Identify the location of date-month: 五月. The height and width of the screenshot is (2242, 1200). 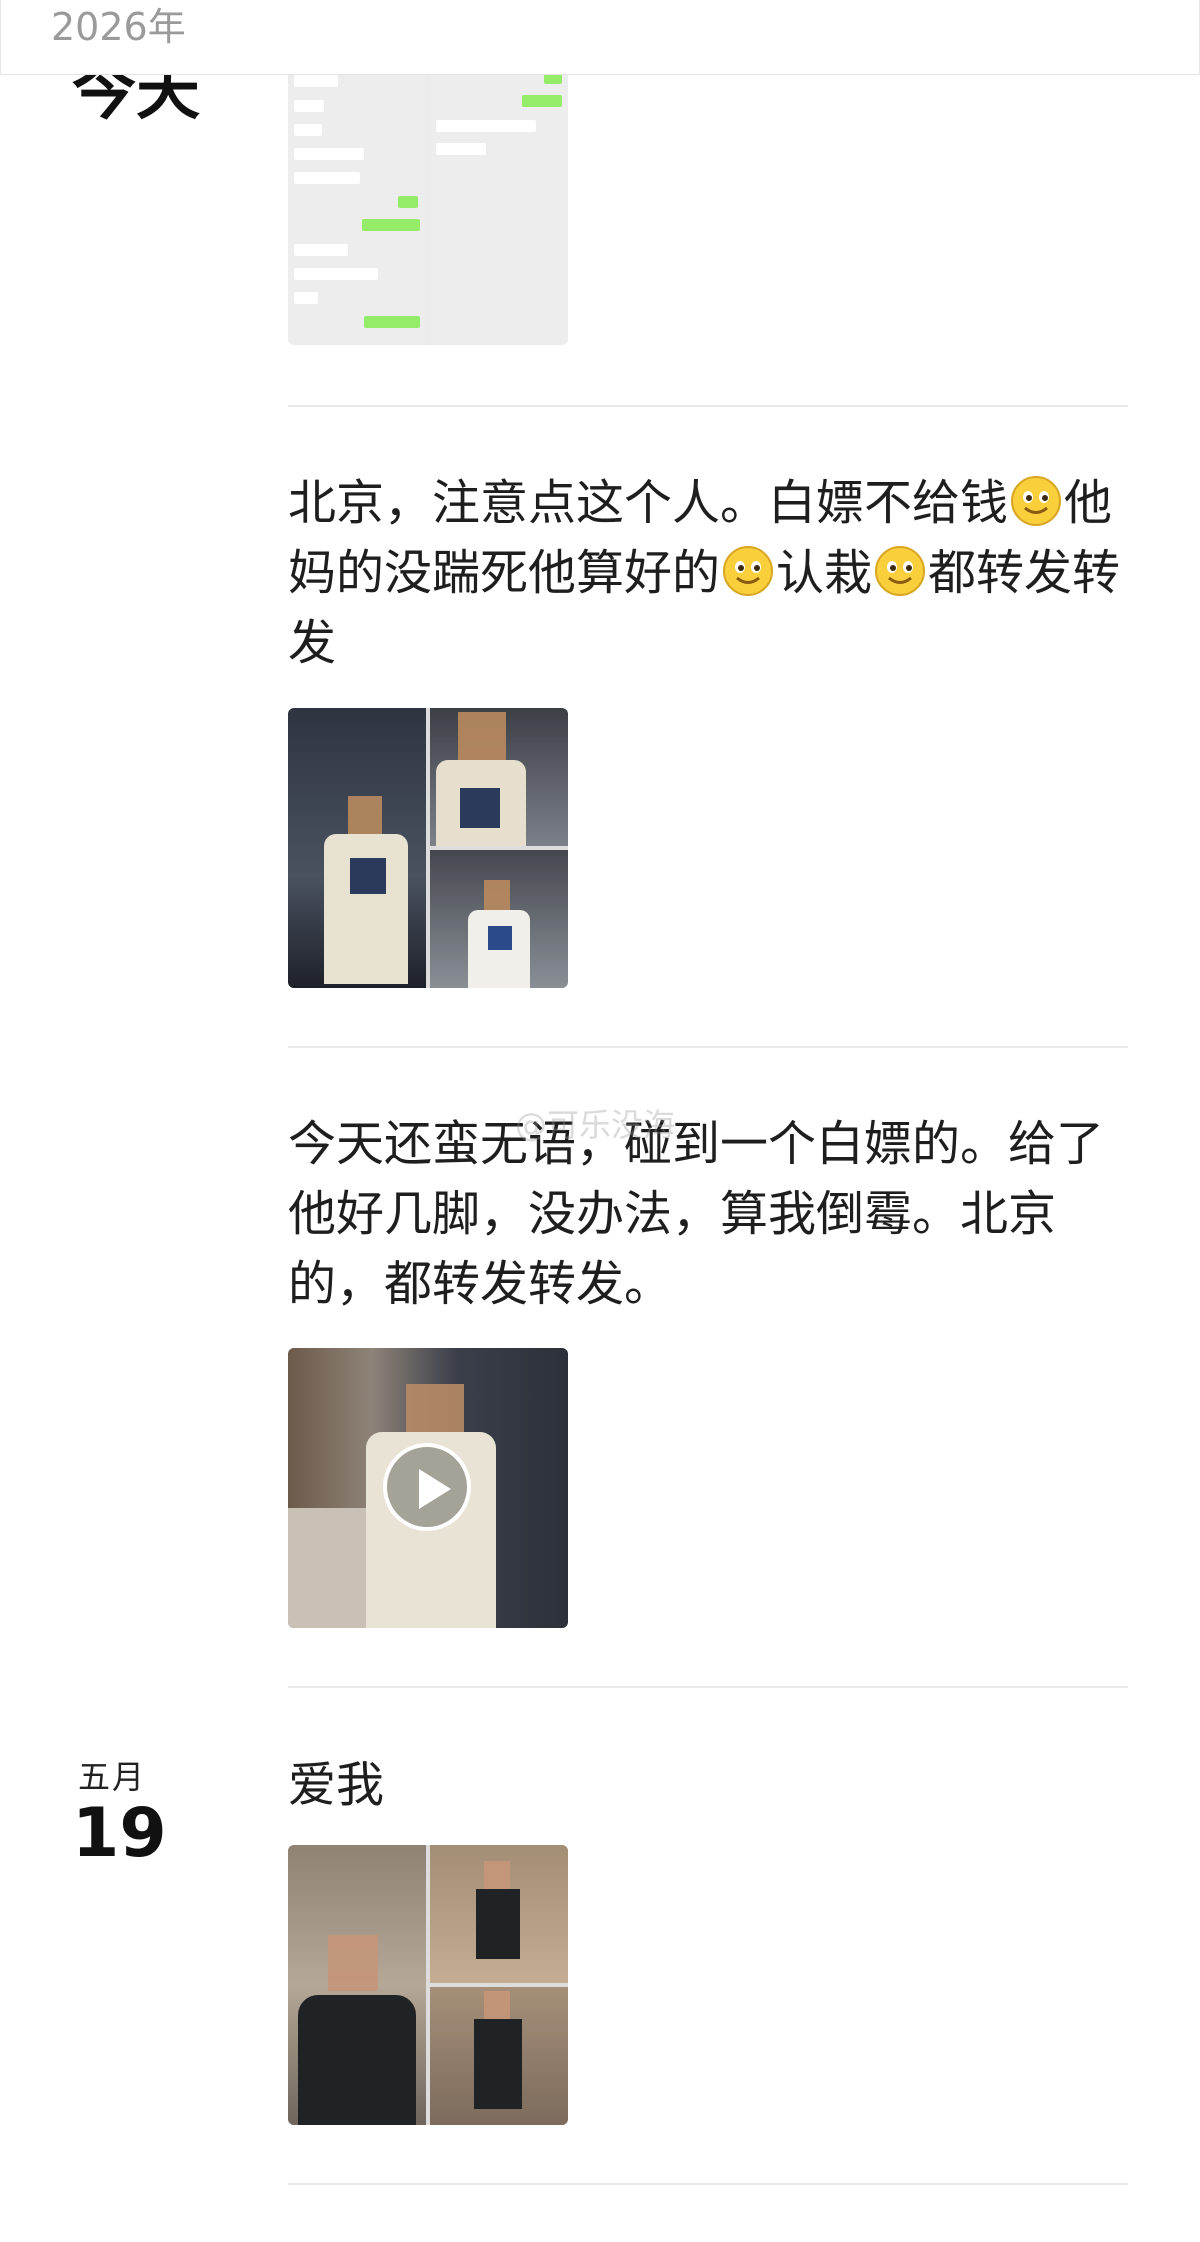
(112, 1777).